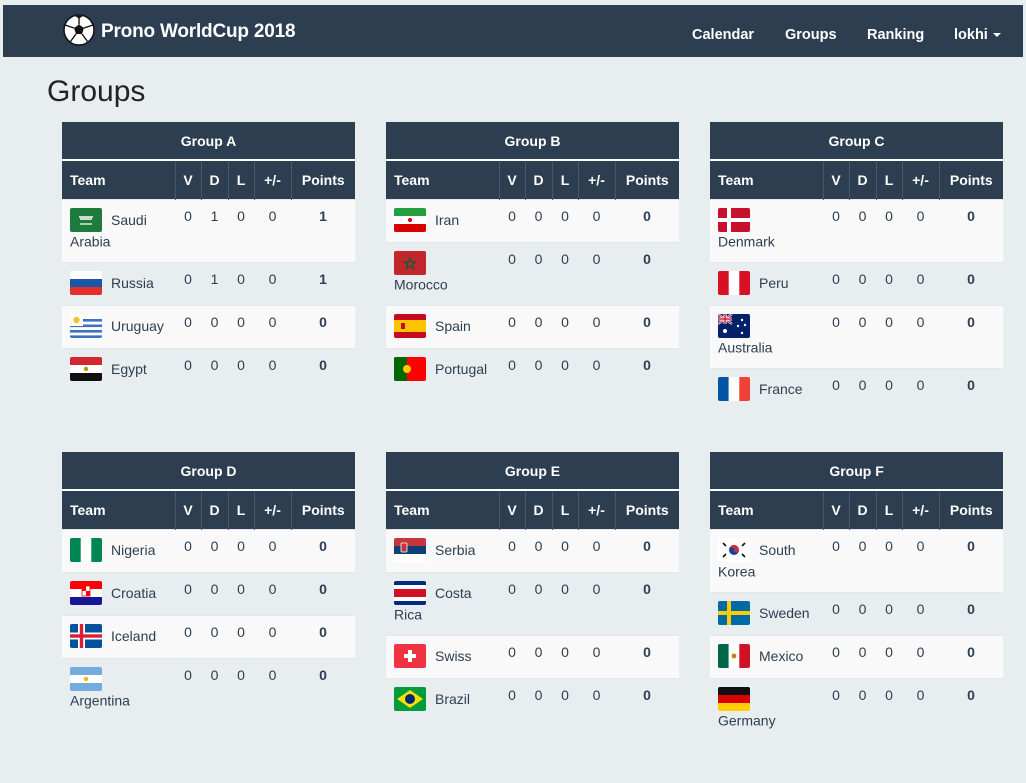 Image resolution: width=1026 pixels, height=783 pixels. What do you see at coordinates (766, 337) in the screenshot?
I see `team-cell: Australia` at bounding box center [766, 337].